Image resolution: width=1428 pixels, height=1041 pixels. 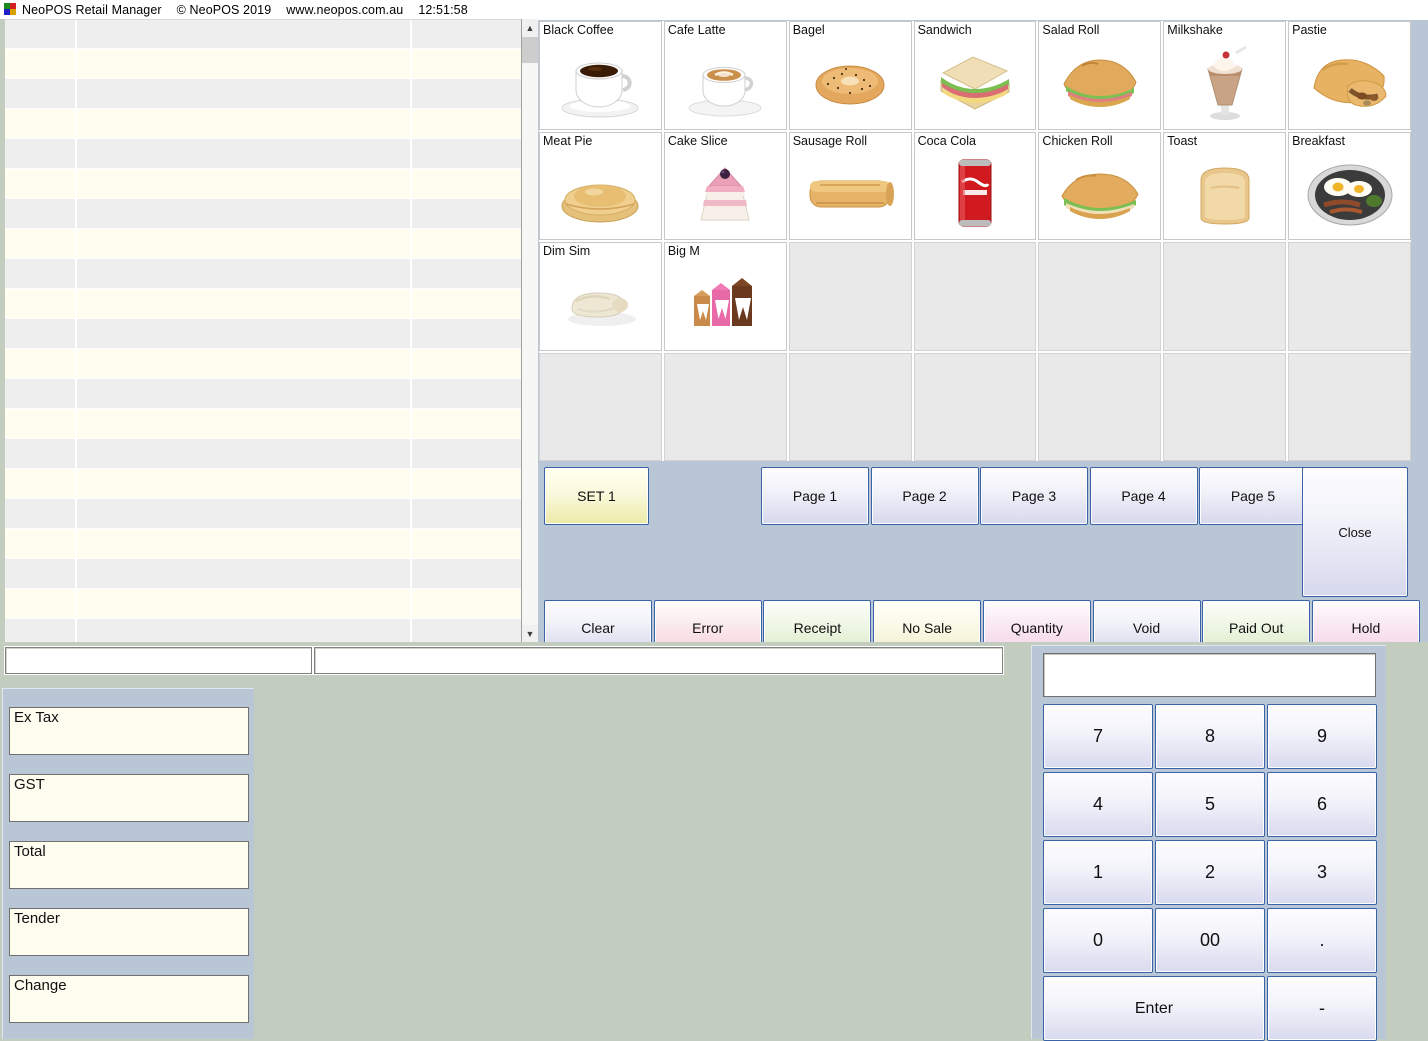 What do you see at coordinates (975, 194) in the screenshot?
I see `coca-cola-image` at bounding box center [975, 194].